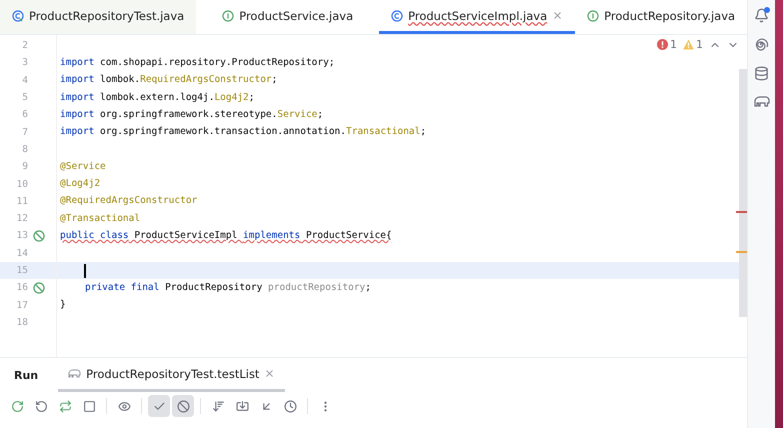  What do you see at coordinates (226, 236) in the screenshot?
I see `code-line: public class ProductServiceImpl implements ProductService{` at bounding box center [226, 236].